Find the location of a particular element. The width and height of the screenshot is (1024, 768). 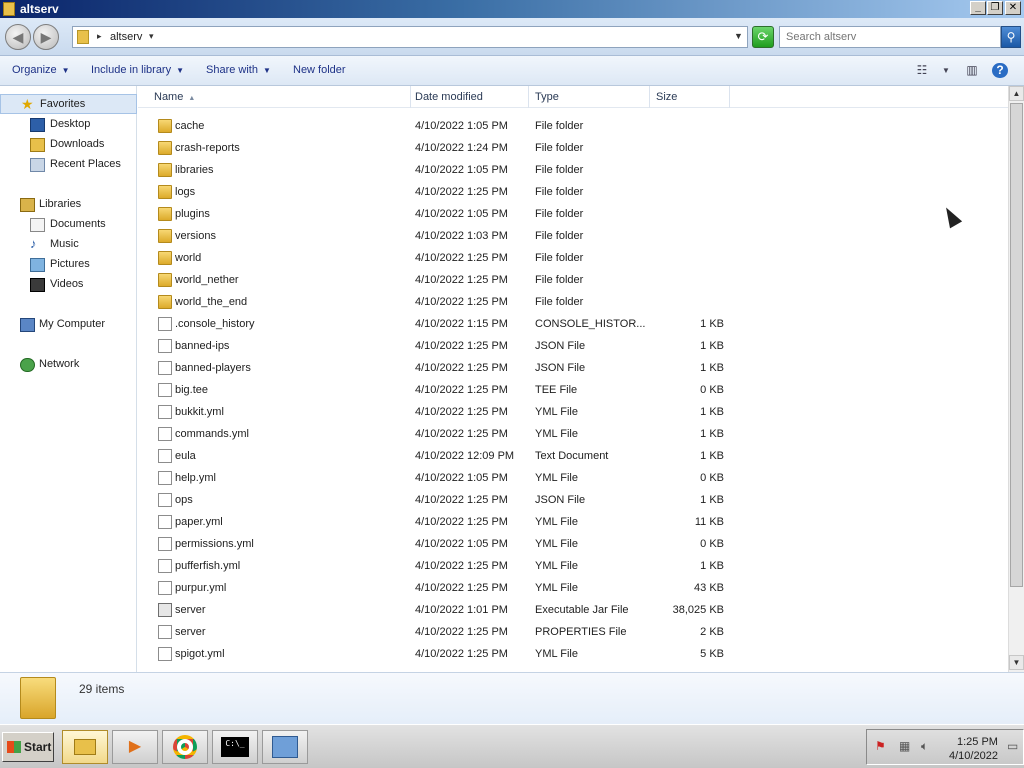

nav-recent-places: Recent Places is located at coordinates (68, 165).